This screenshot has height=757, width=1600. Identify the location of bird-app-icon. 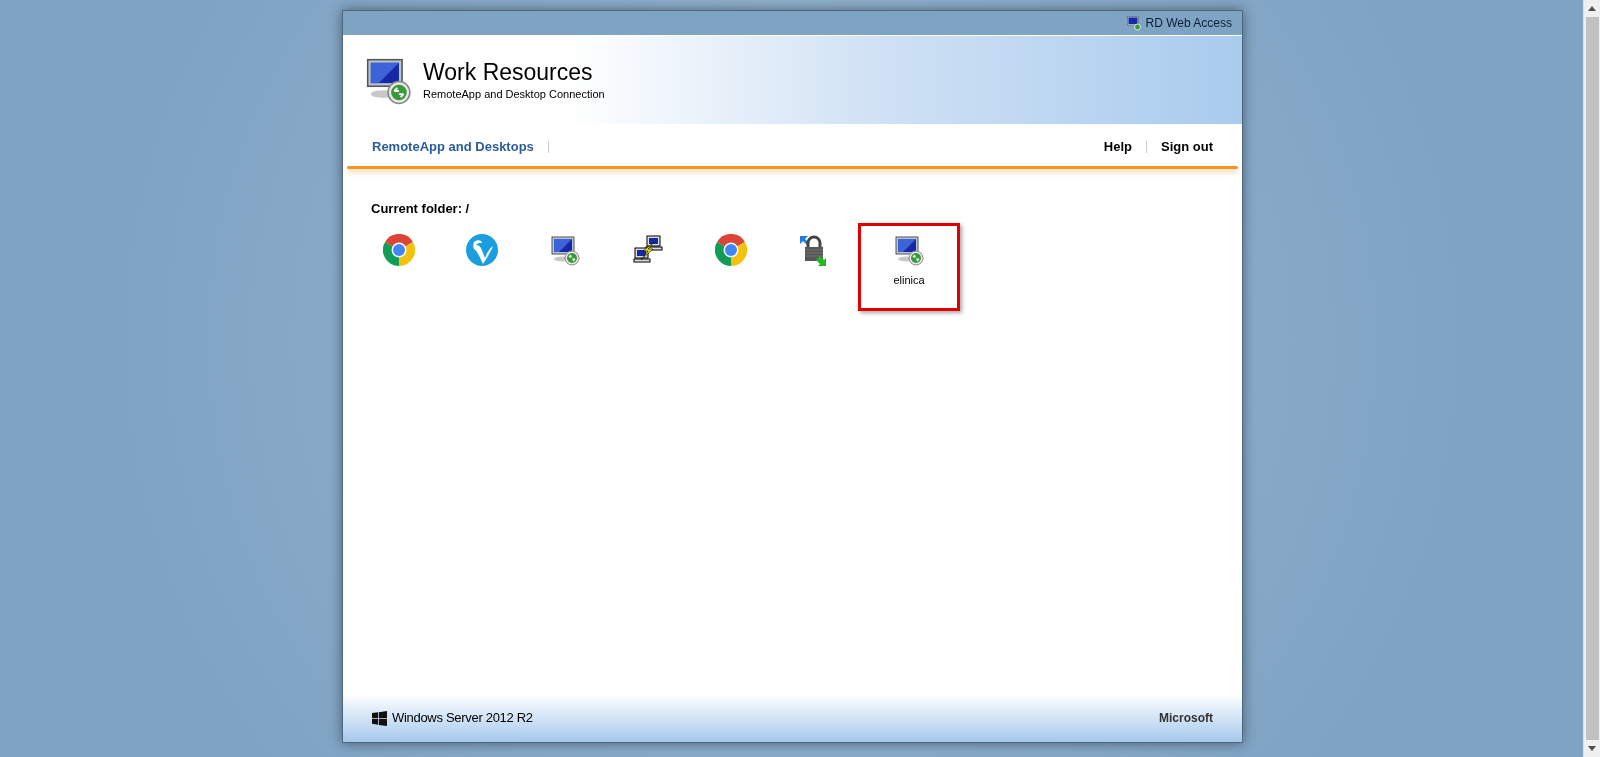
(481, 250).